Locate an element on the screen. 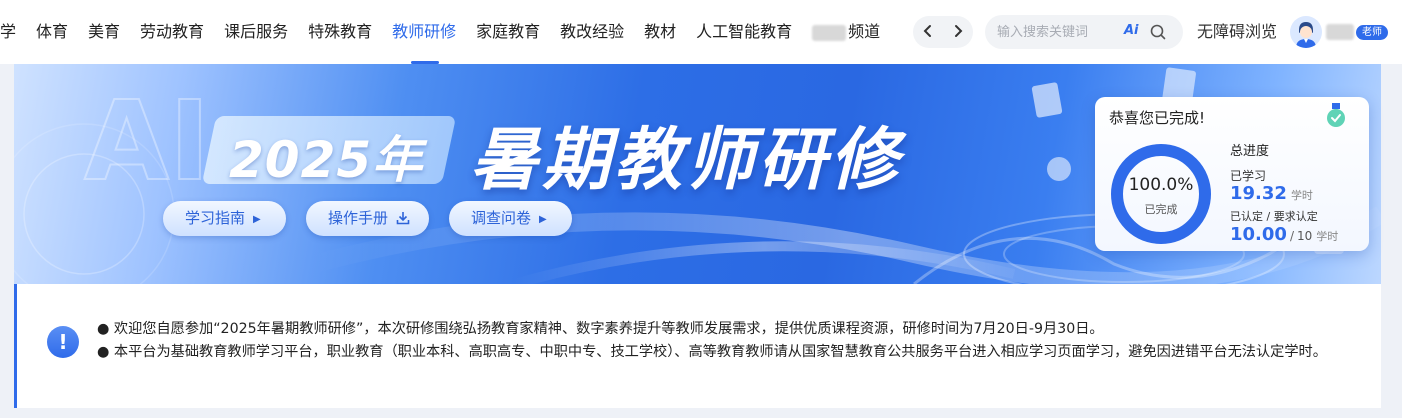  certified-value-row: 10.00/10 学时 is located at coordinates (1284, 234).